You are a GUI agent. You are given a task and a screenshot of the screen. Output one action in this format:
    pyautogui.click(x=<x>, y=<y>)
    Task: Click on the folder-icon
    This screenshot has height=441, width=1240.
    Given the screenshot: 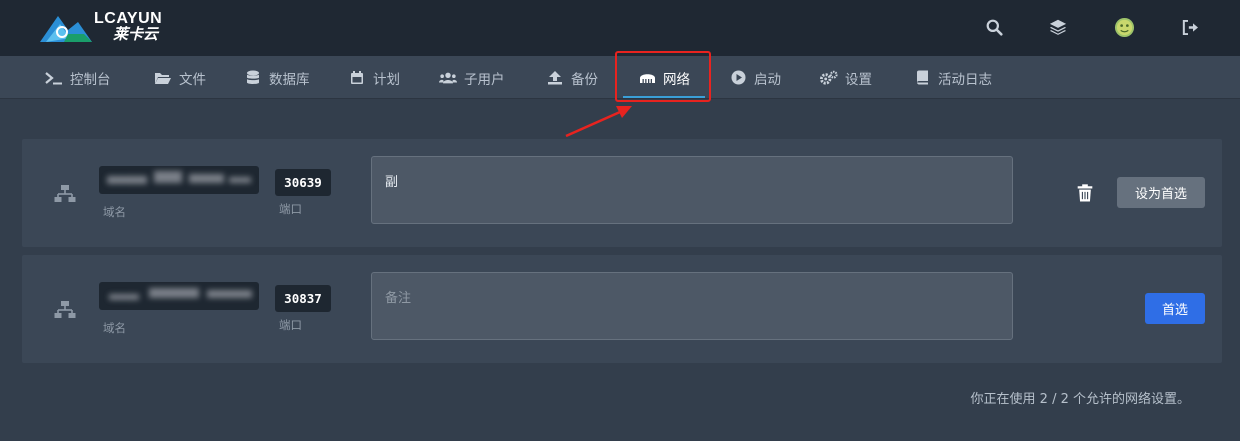 What is the action you would take?
    pyautogui.click(x=163, y=78)
    